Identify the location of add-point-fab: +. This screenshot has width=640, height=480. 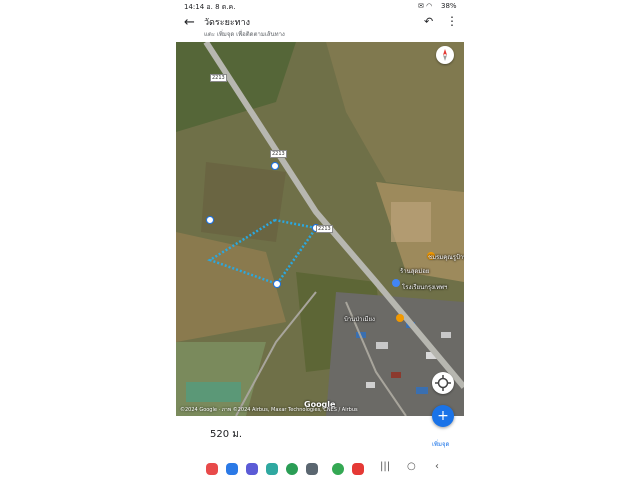
(443, 416).